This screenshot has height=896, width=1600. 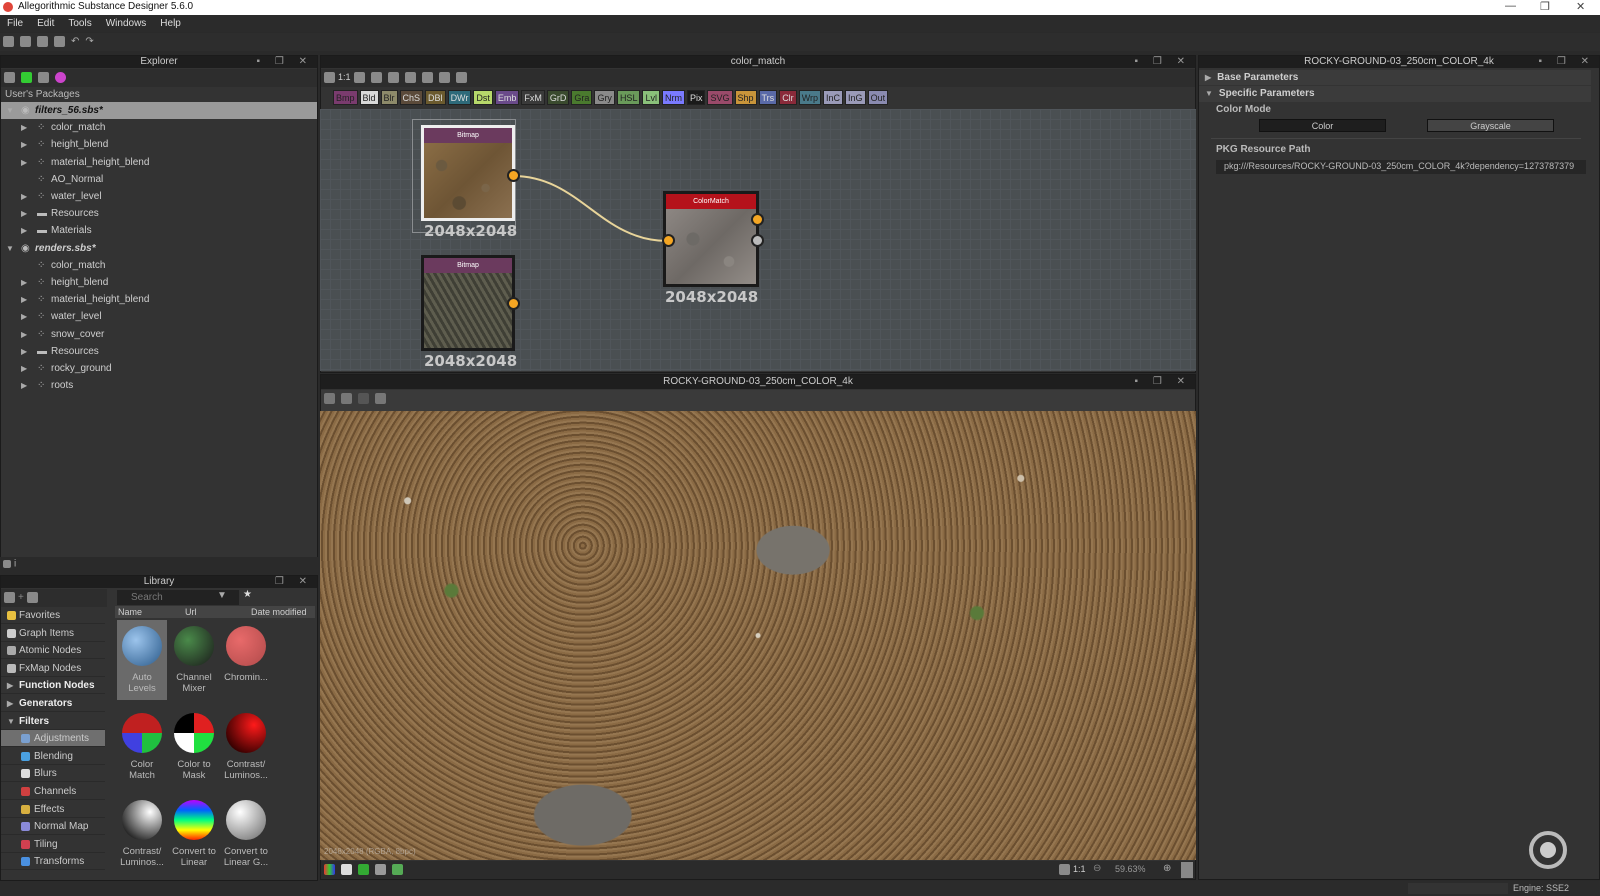 I want to click on library-category: Normal Map, so click(x=53, y=827).